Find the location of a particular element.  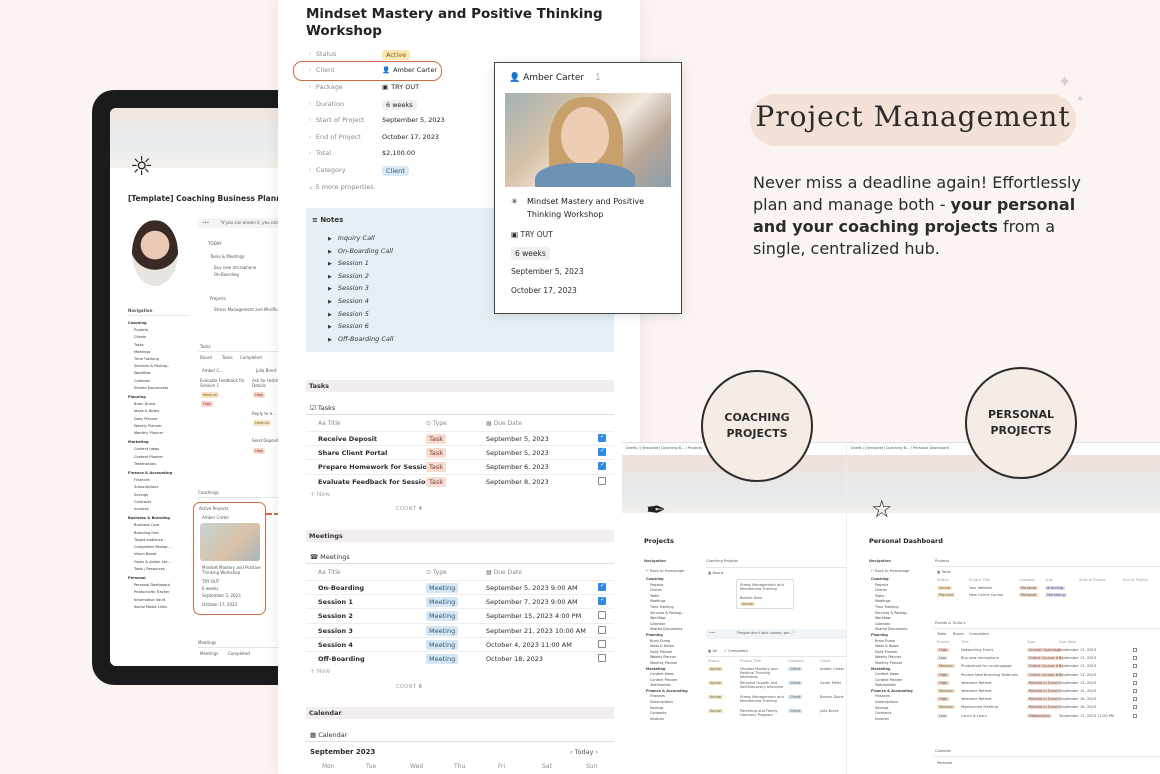

nav-item: Finances is located at coordinates (161, 480).